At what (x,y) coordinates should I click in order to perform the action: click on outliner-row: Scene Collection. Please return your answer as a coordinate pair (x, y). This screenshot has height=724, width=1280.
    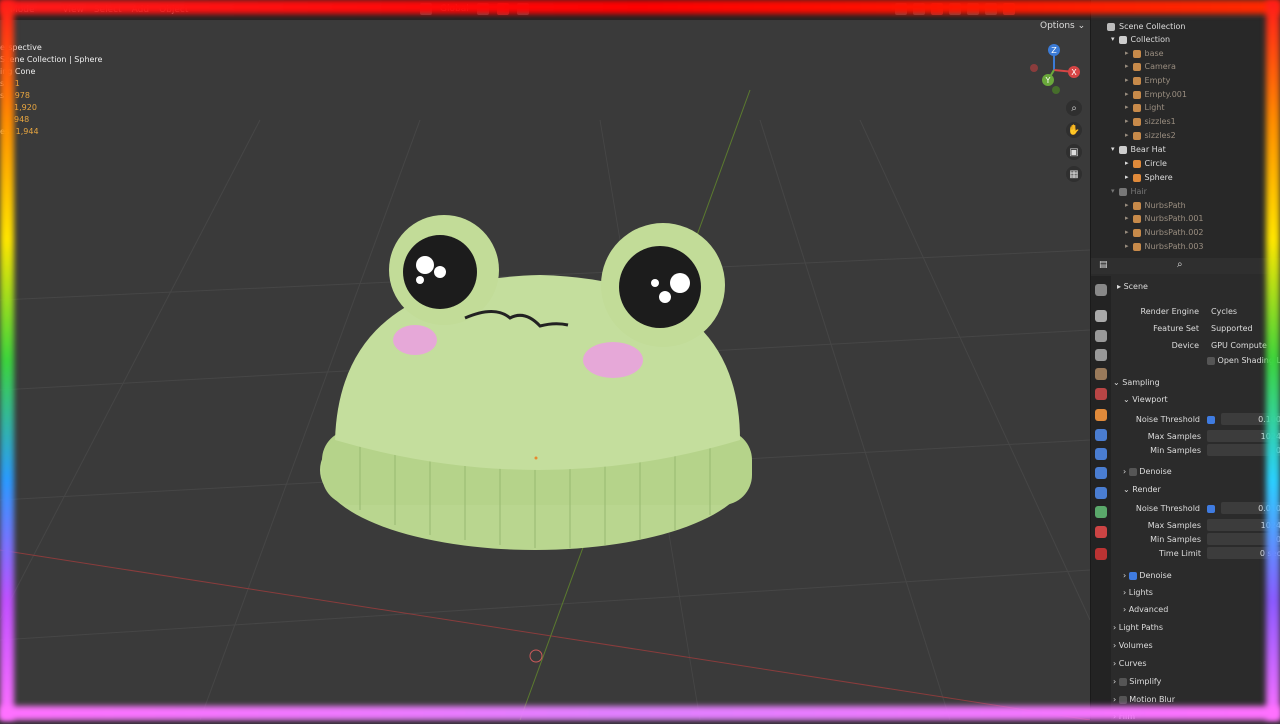
    Looking at the image, I should click on (1146, 26).